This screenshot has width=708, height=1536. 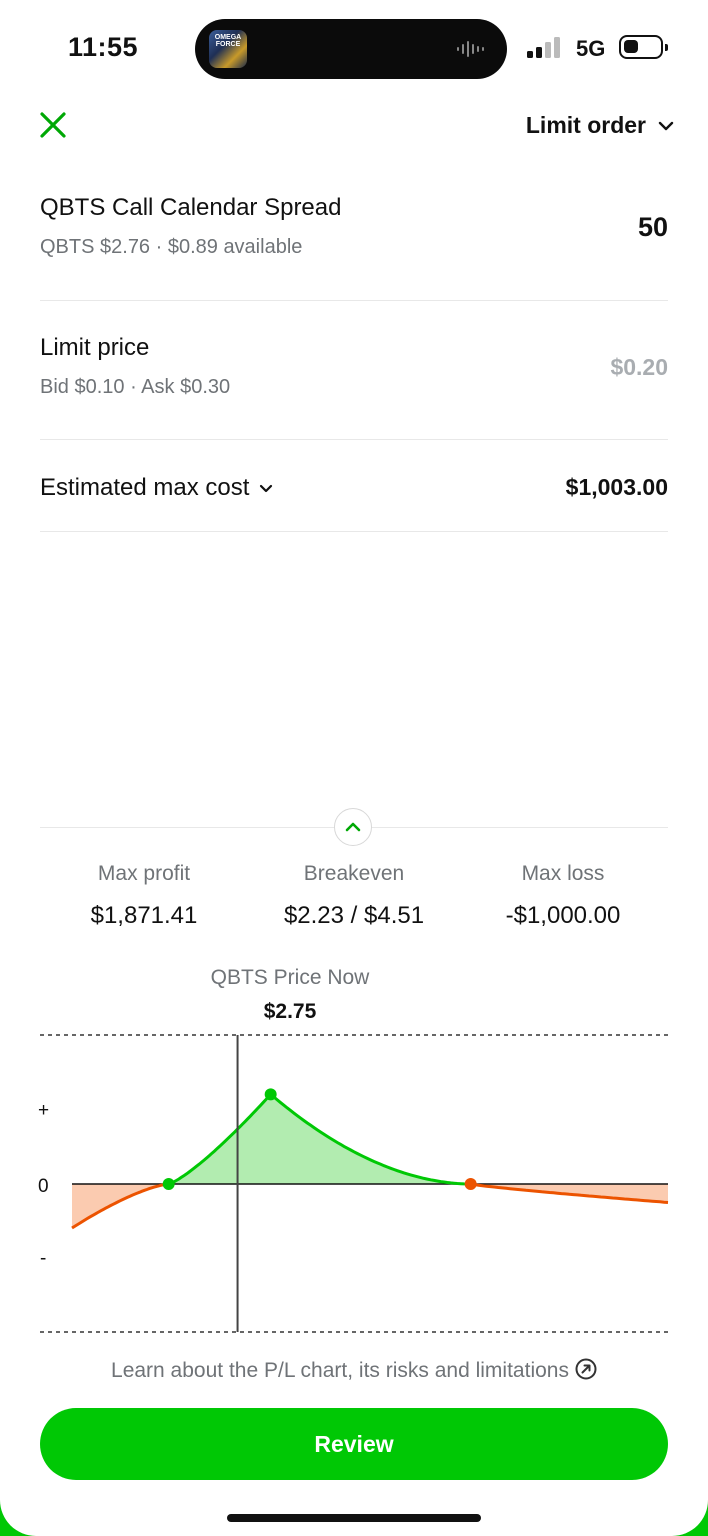 I want to click on max-profit-value: $1,871.41, so click(x=144, y=915).